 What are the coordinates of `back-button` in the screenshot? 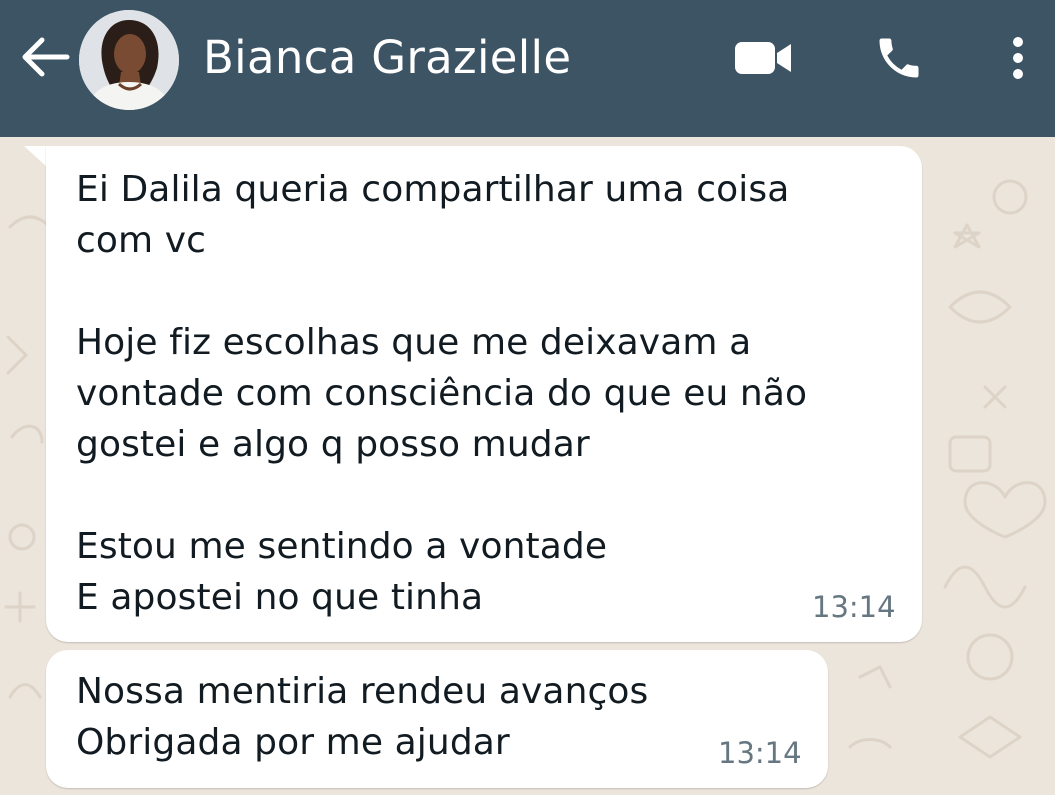 It's located at (45, 59).